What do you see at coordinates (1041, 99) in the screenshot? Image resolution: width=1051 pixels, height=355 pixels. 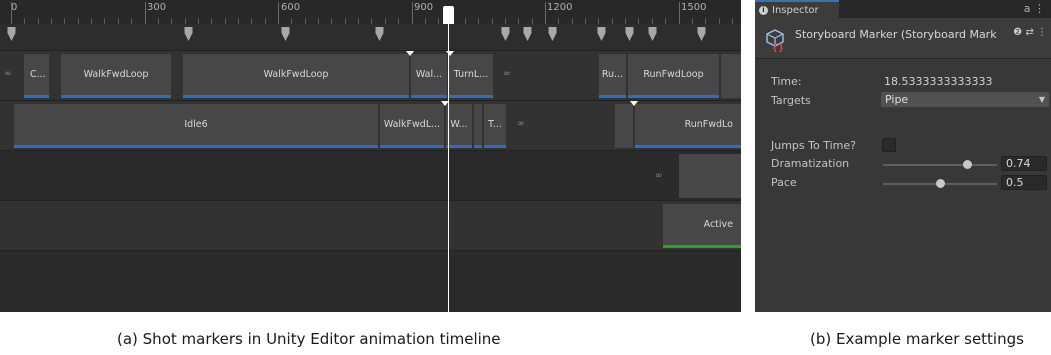 I see `dropdown-arrow-icon: ▼` at bounding box center [1041, 99].